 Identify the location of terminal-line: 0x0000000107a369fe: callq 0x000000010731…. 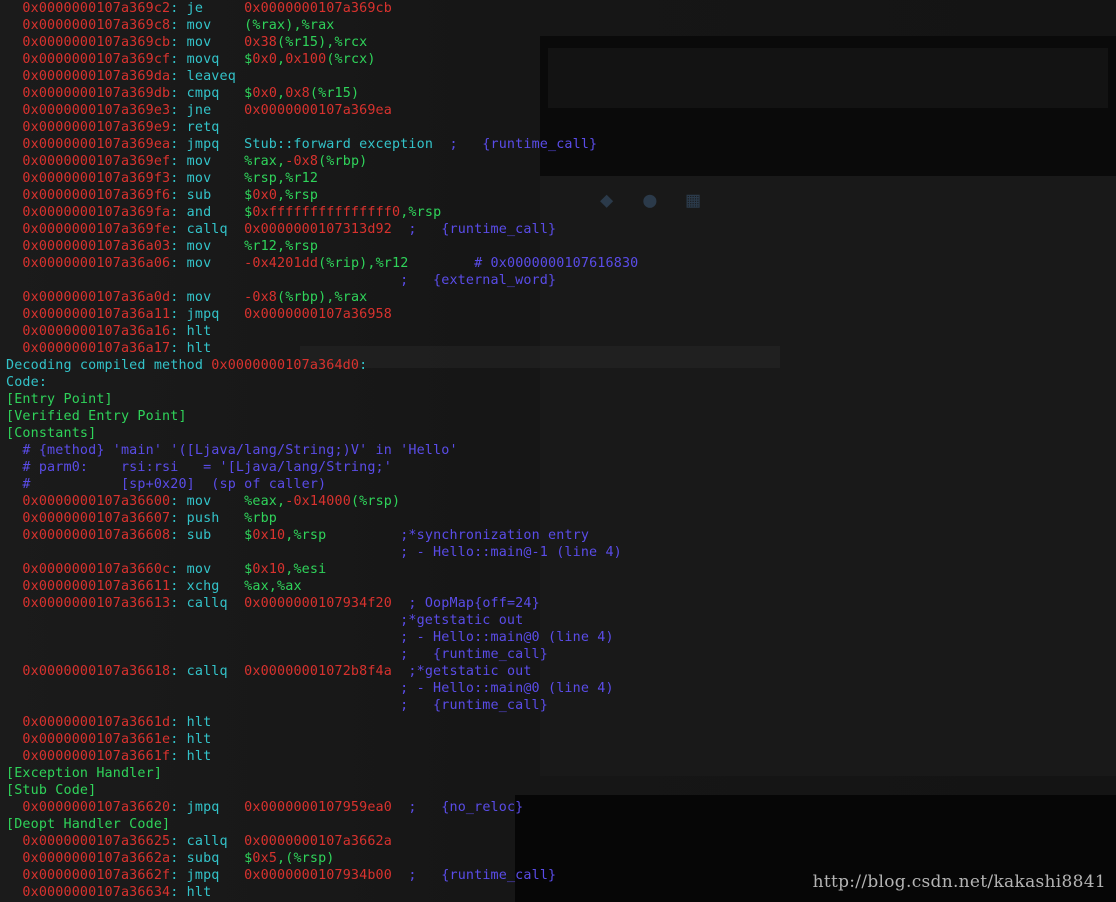
(281, 229).